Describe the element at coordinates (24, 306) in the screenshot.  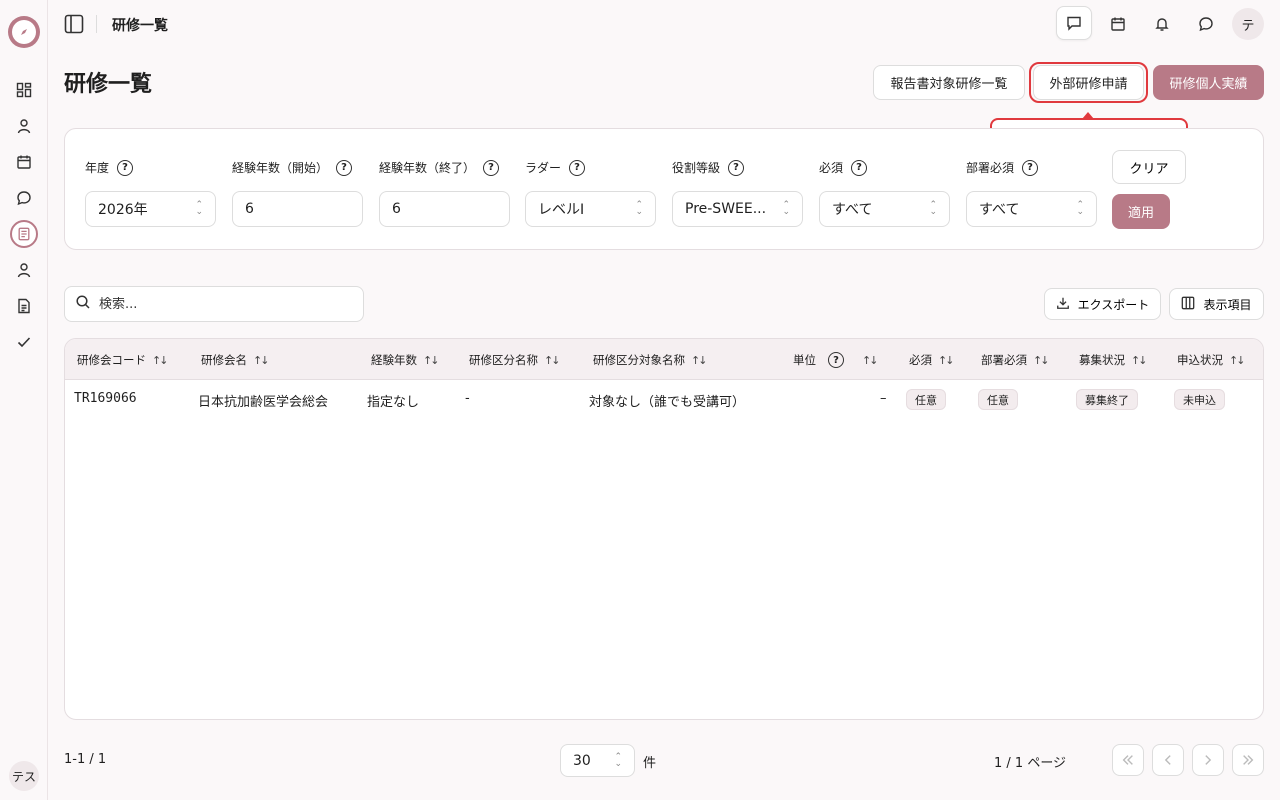
I see `document-icon` at that location.